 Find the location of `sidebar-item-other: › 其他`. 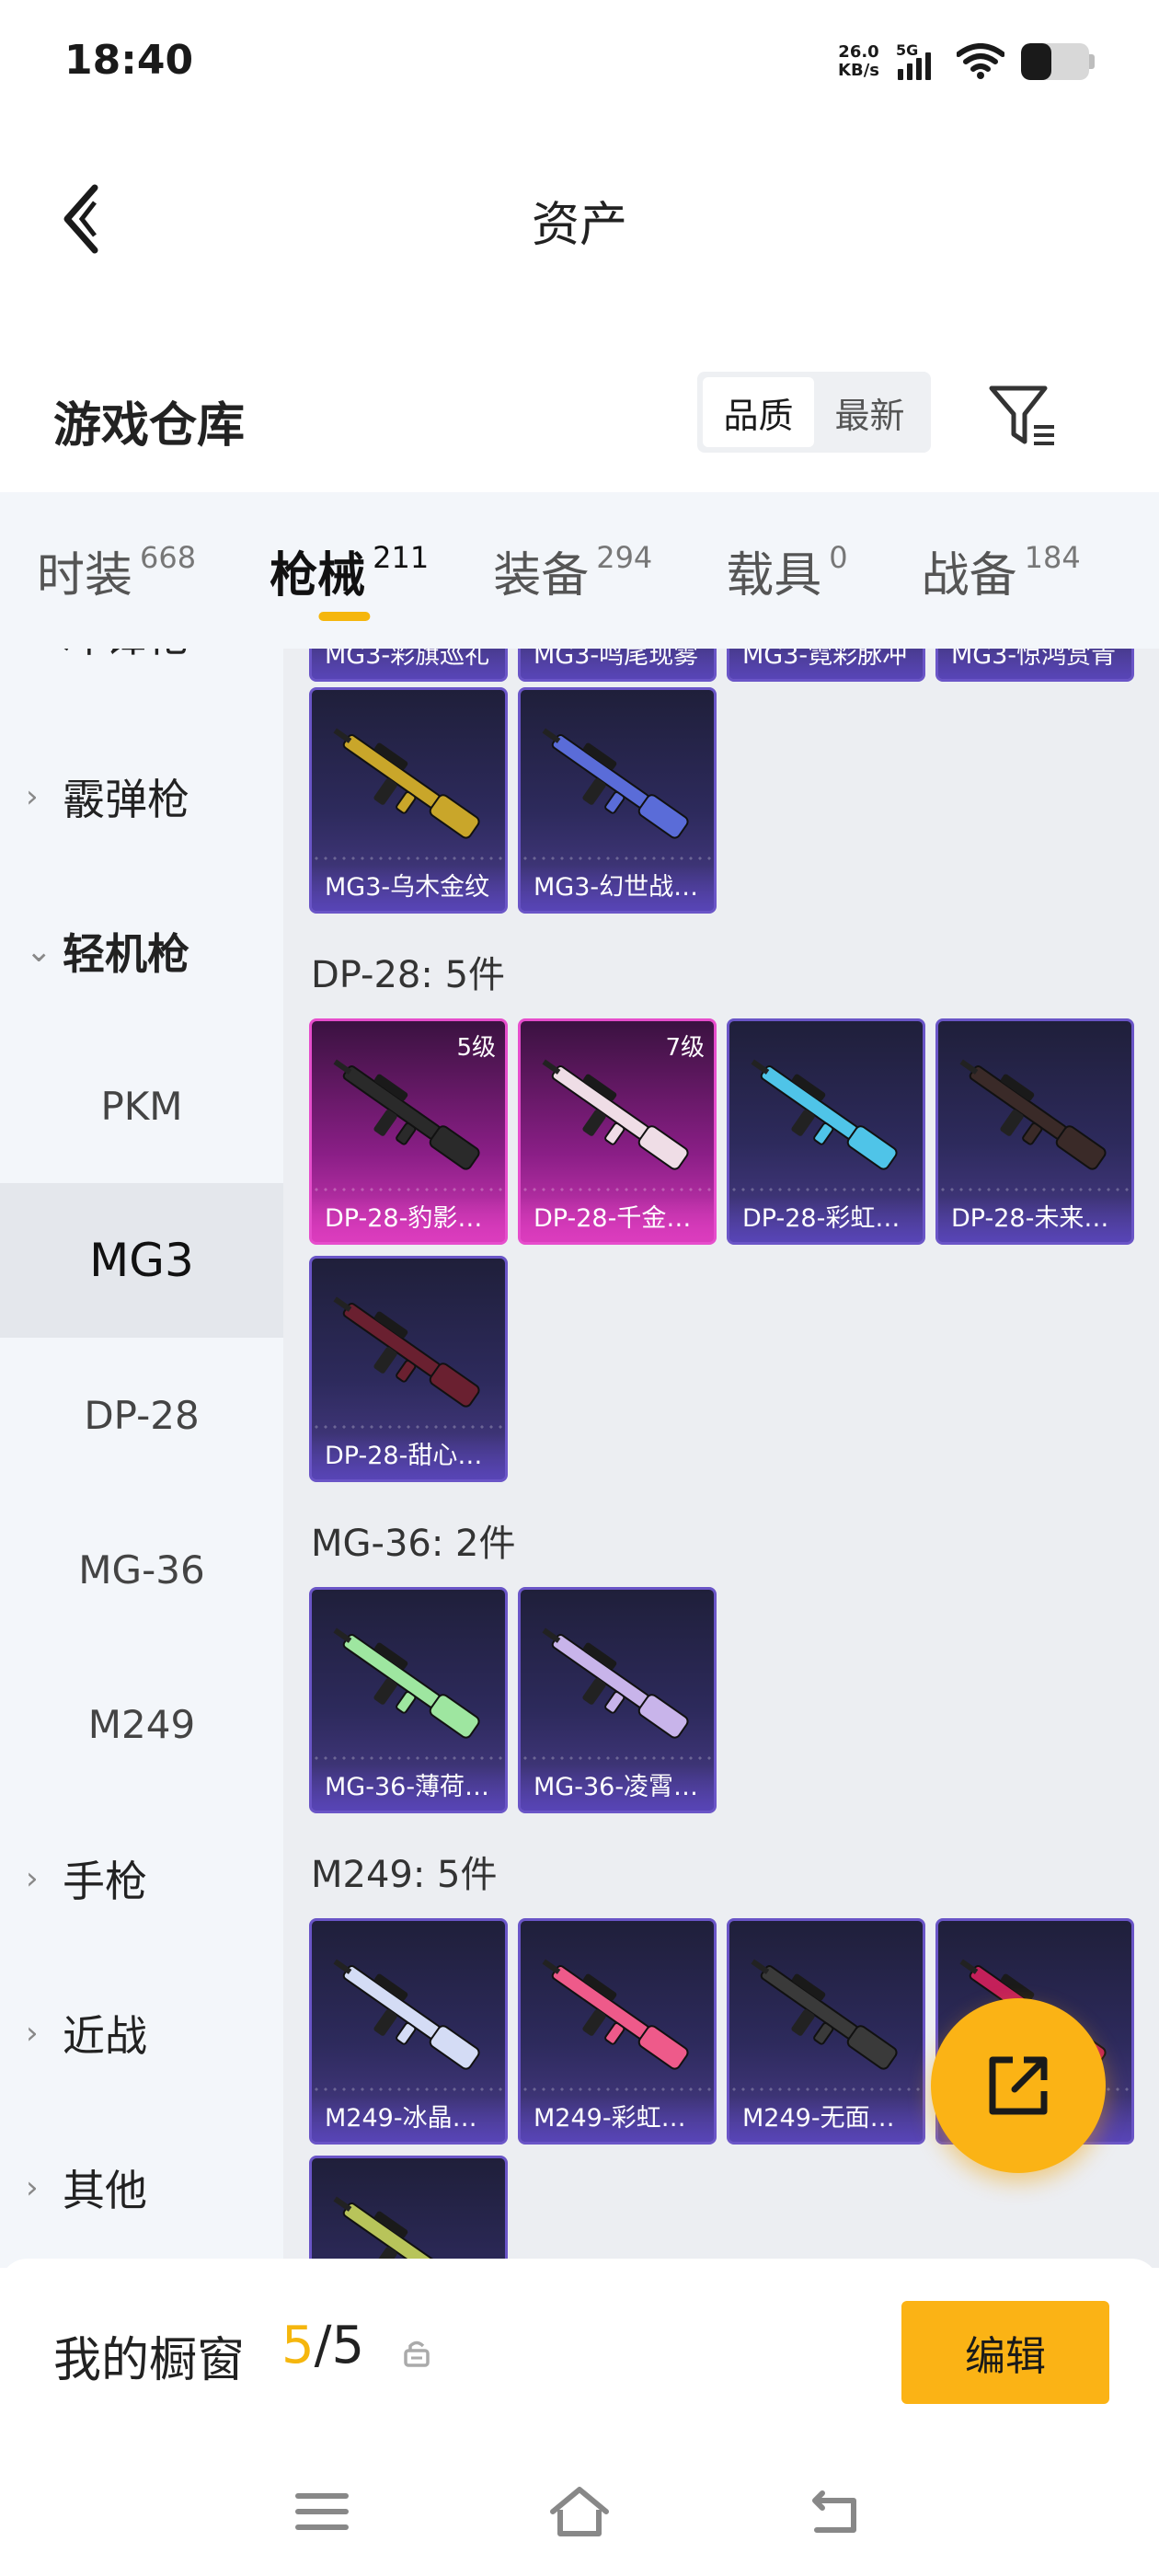

sidebar-item-other: › 其他 is located at coordinates (141, 2187).